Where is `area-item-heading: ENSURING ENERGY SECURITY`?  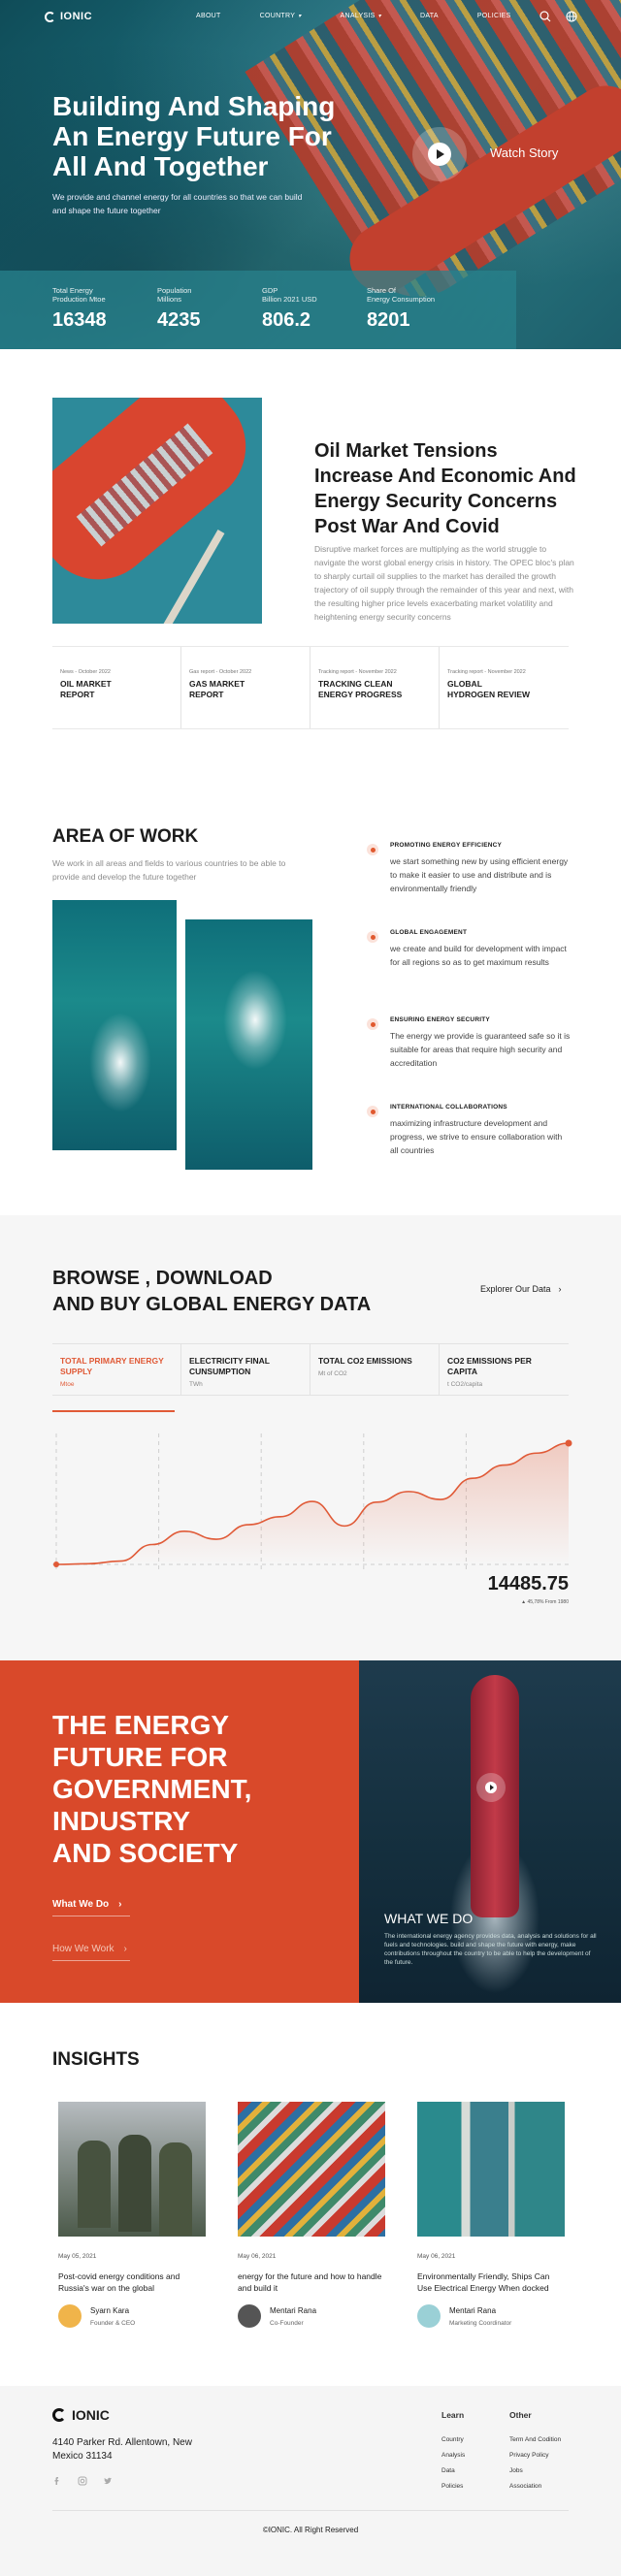 area-item-heading: ENSURING ENERGY SECURITY is located at coordinates (440, 1019).